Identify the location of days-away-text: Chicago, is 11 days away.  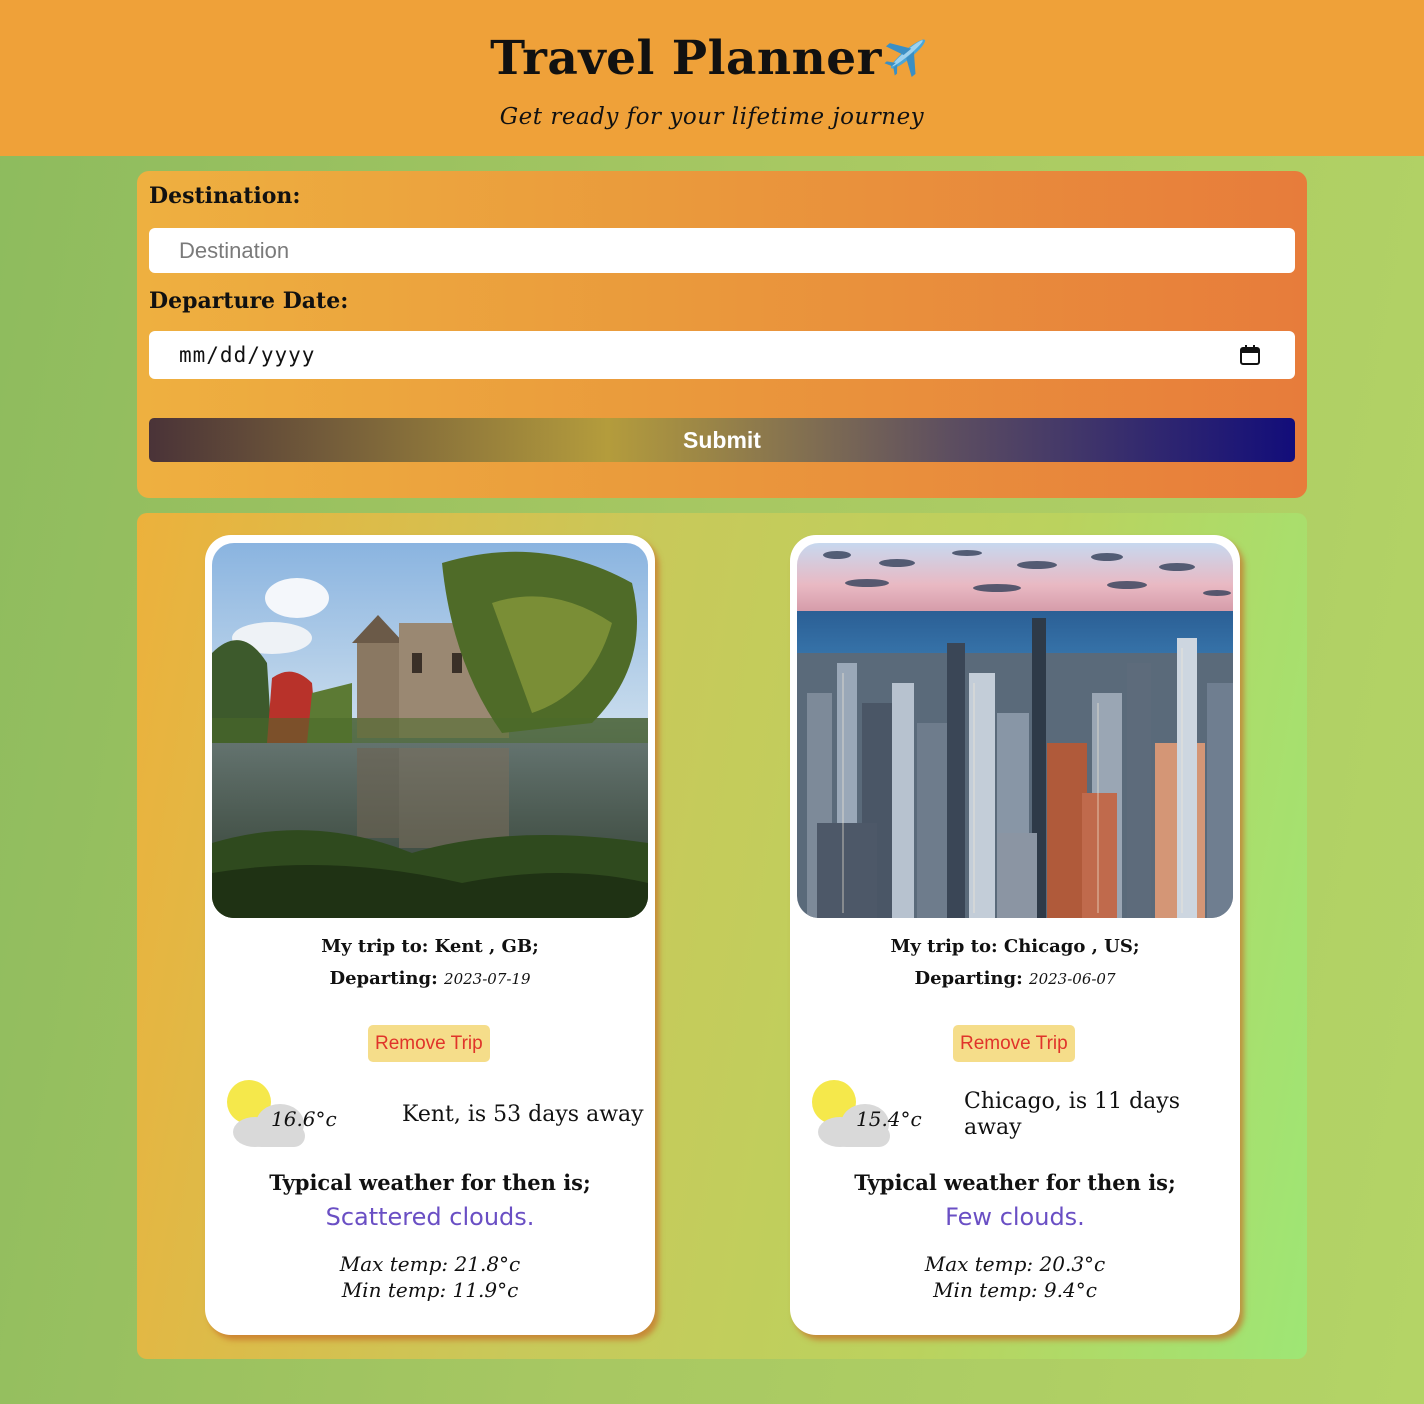
(1072, 1114).